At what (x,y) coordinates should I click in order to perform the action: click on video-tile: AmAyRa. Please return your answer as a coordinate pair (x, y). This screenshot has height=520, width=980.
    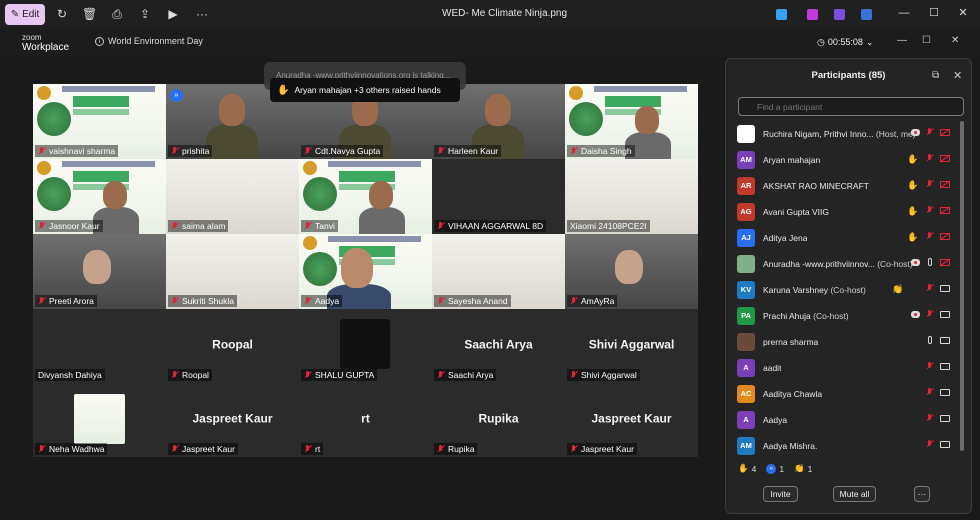
    Looking at the image, I should click on (631, 271).